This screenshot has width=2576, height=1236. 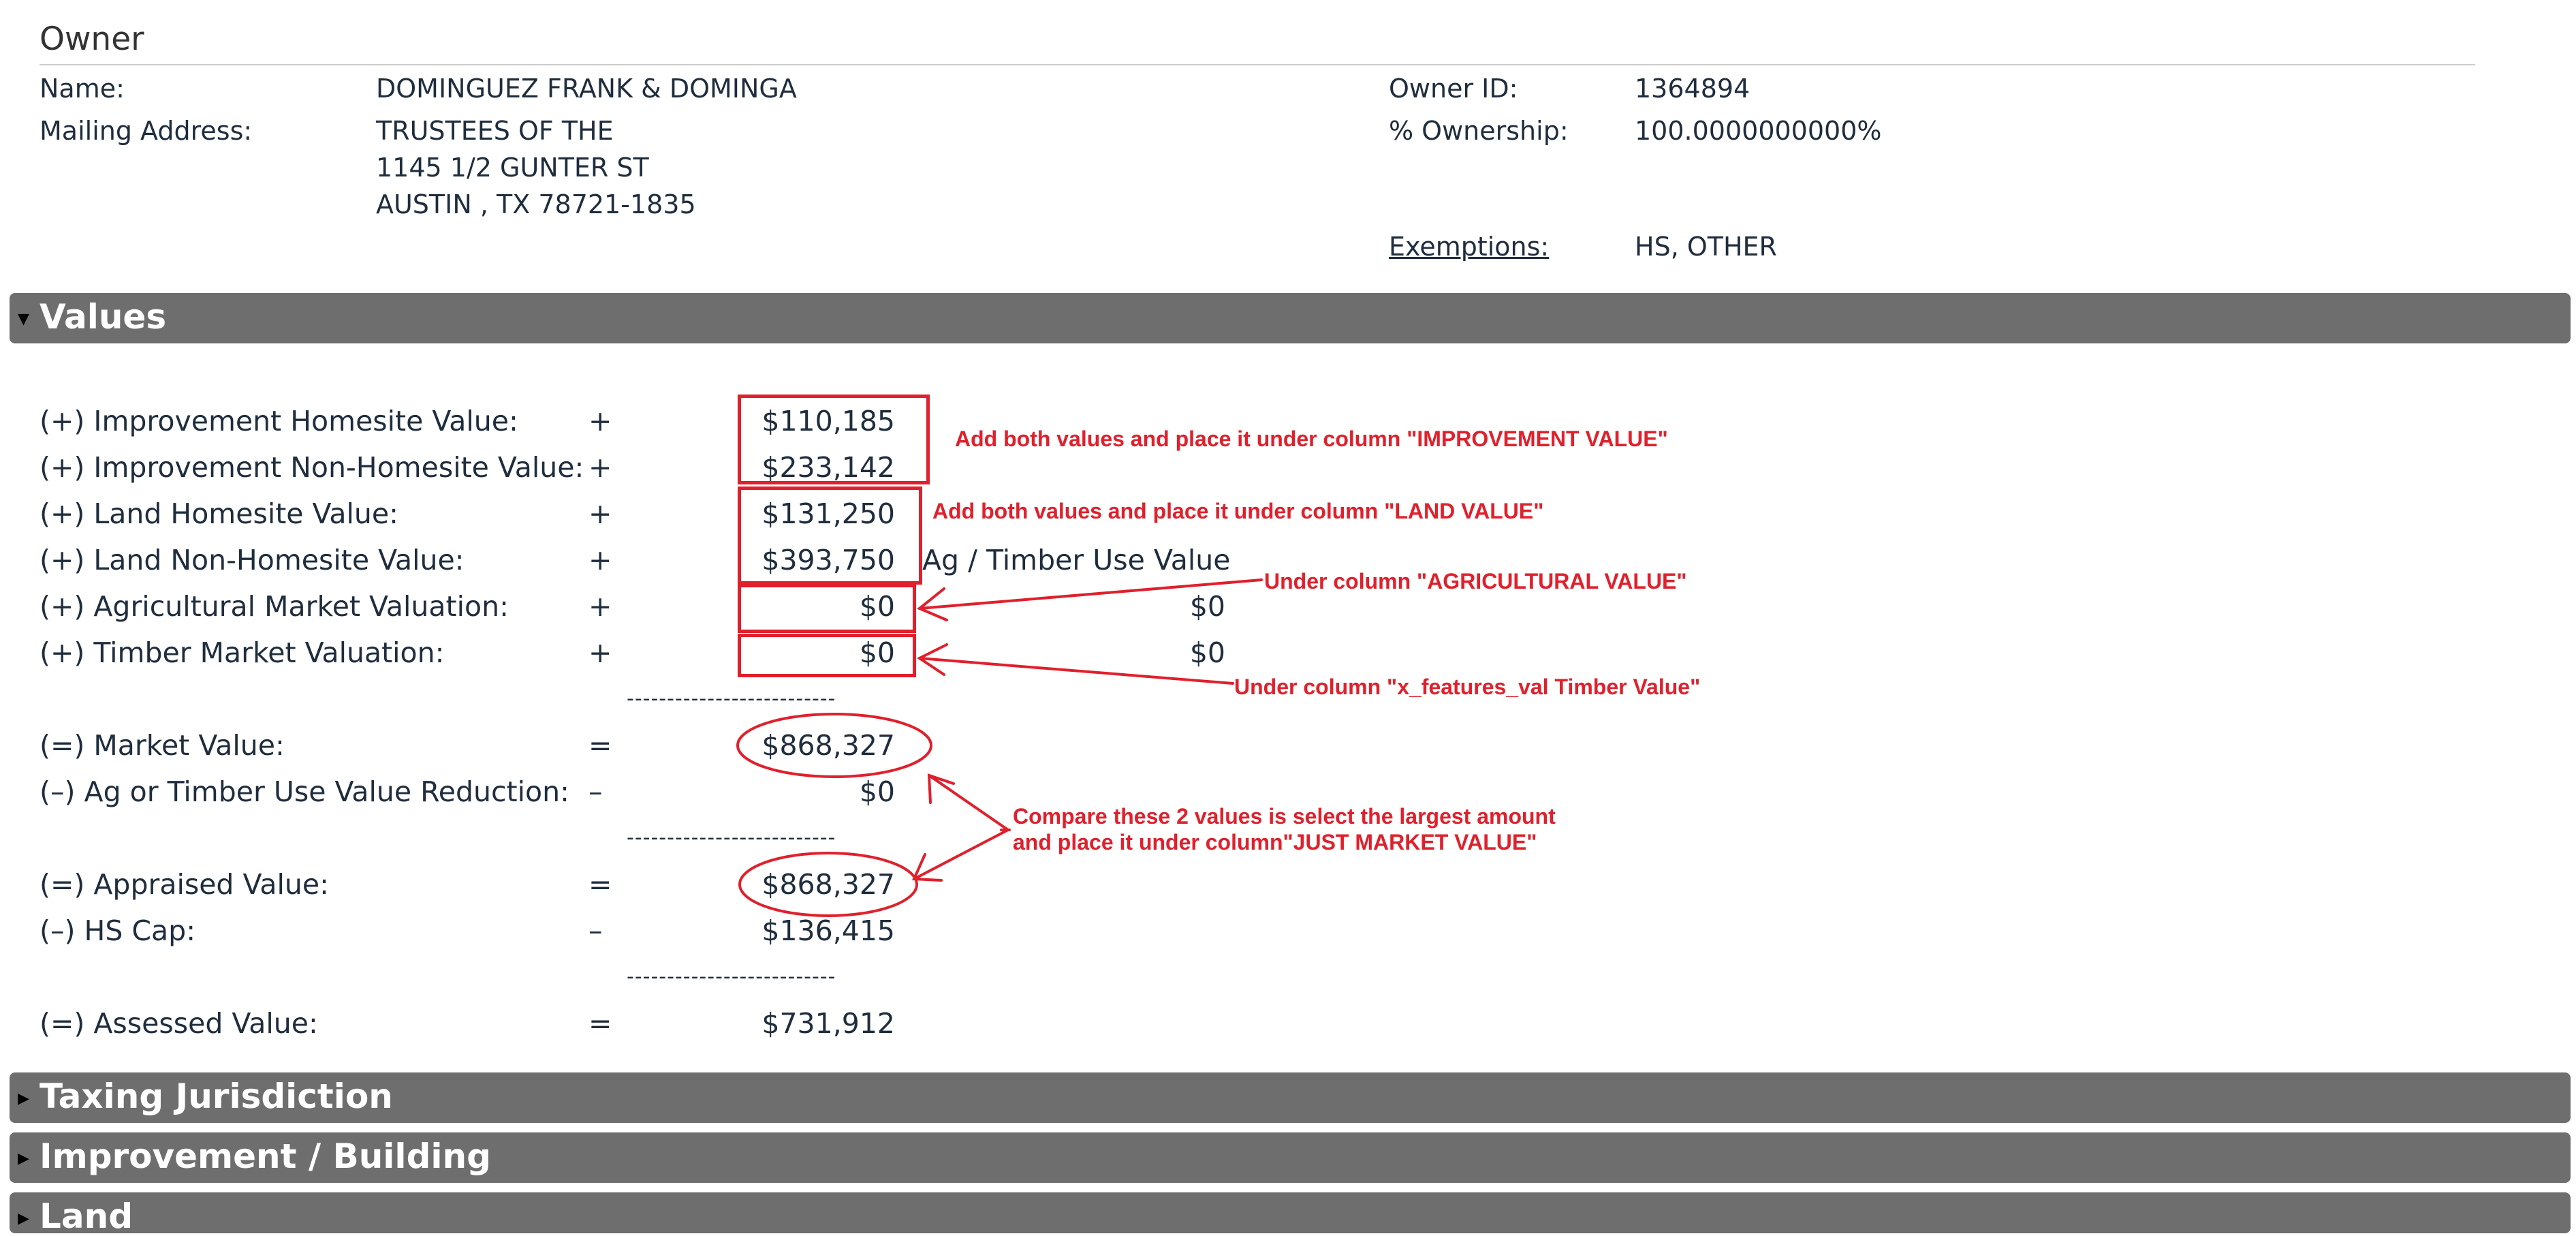 I want to click on owner-heading: Owner, so click(x=92, y=39).